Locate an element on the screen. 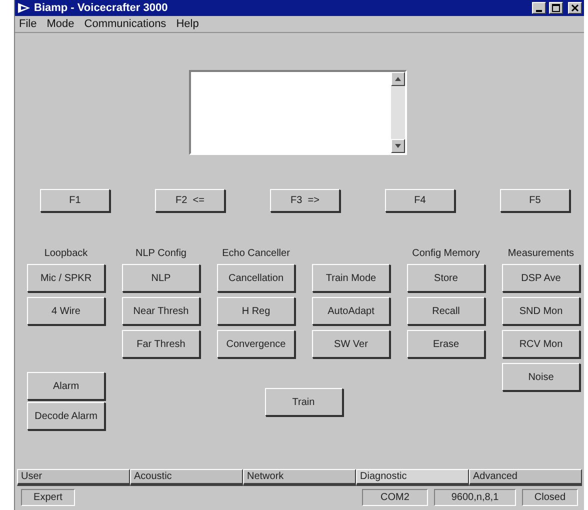 This screenshot has height=510, width=588. tab: Network is located at coordinates (299, 477).